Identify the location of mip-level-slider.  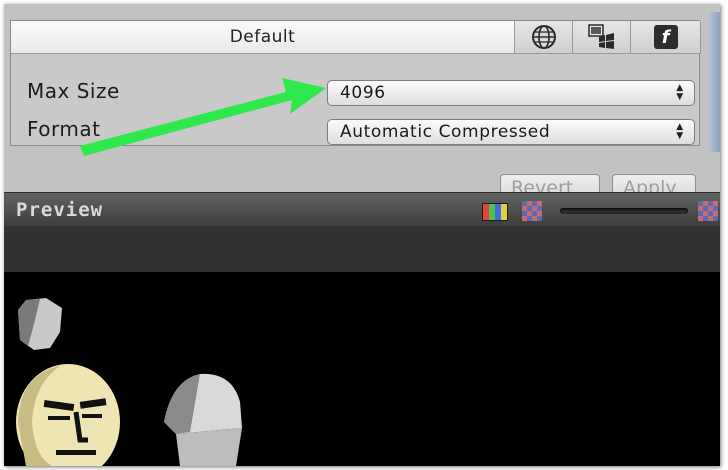
(624, 211).